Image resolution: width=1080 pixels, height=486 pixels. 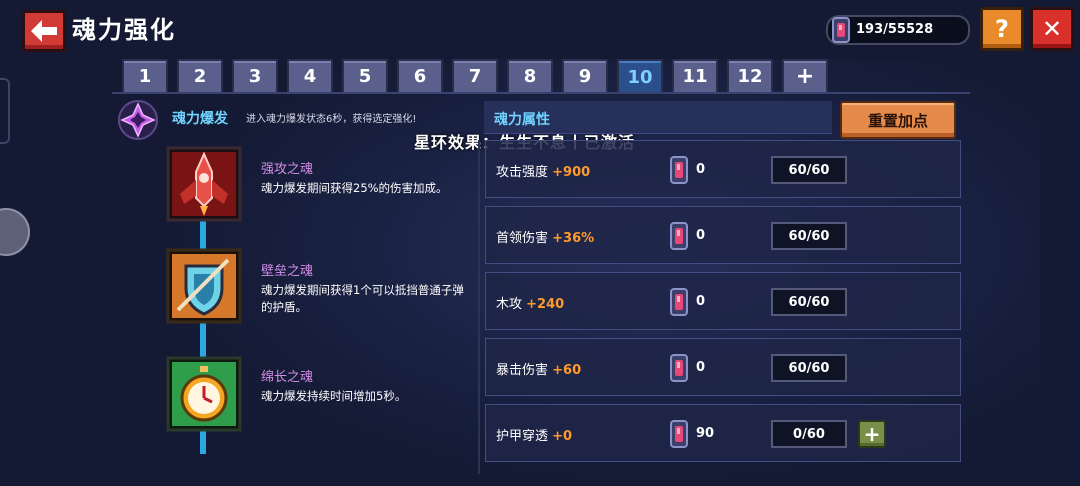 I want to click on tab-11: 11, so click(x=695, y=75).